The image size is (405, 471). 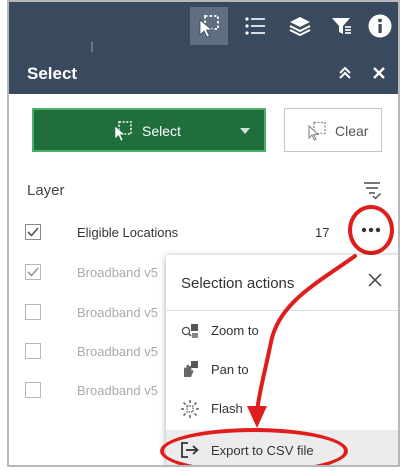 I want to click on menu-item-label: Pan to, so click(x=230, y=369).